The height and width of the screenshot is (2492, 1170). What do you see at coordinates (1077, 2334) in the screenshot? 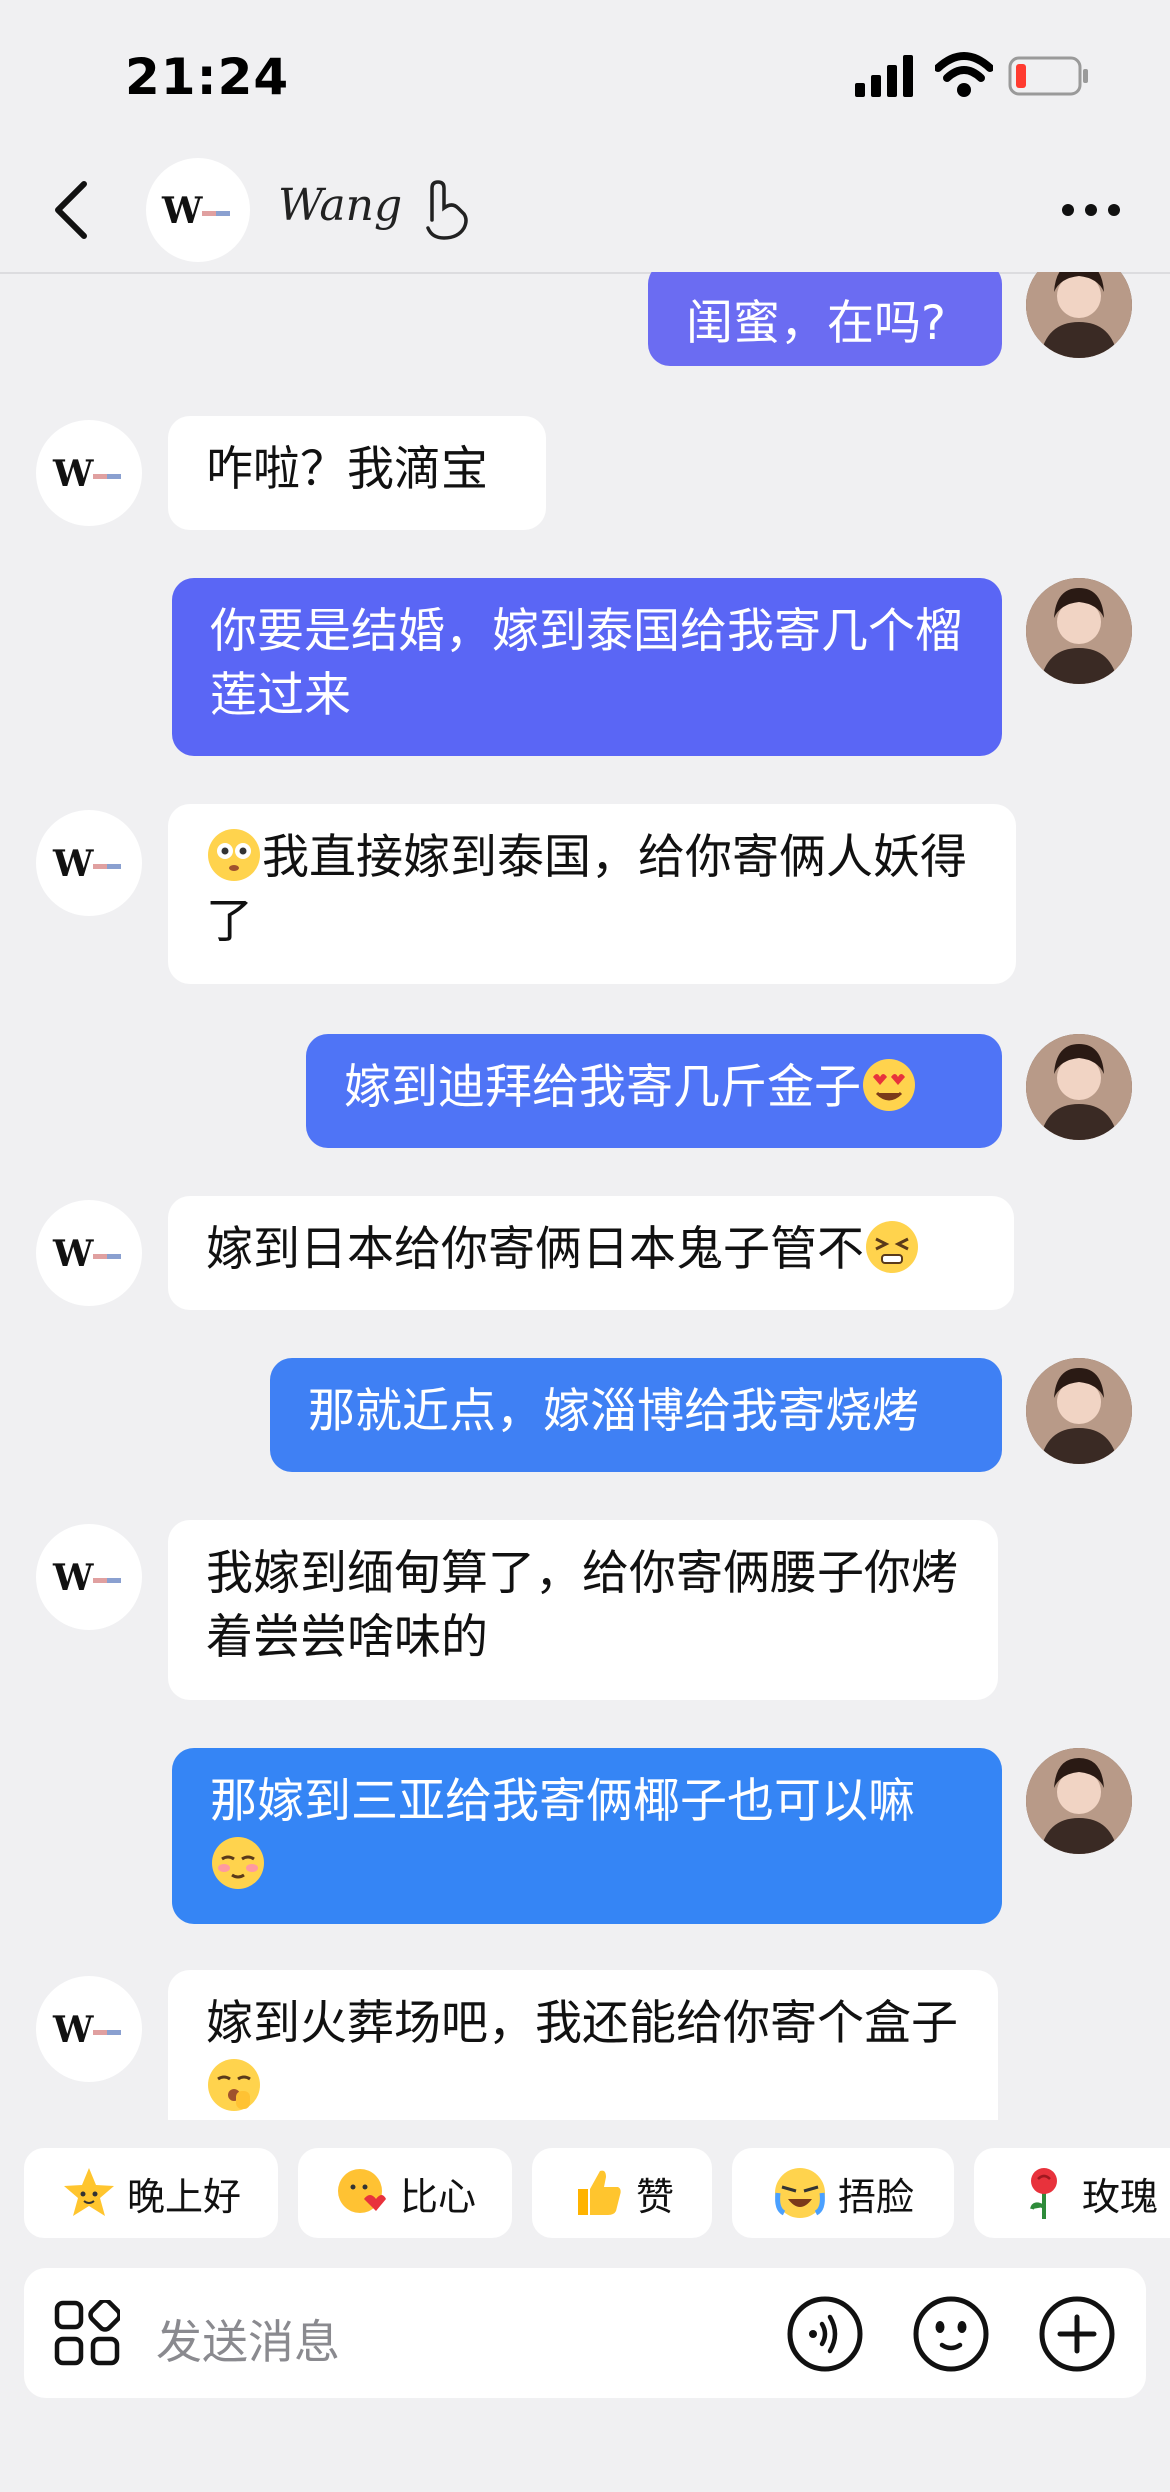
I see `add-plus-icon` at bounding box center [1077, 2334].